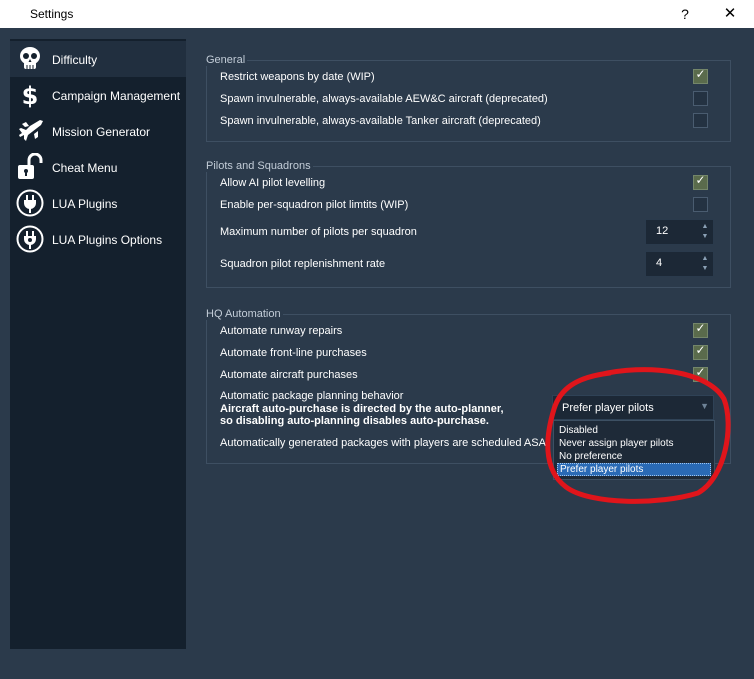 The image size is (754, 679). What do you see at coordinates (281, 331) in the screenshot?
I see `runway-repairs-label: Automate runway repairs` at bounding box center [281, 331].